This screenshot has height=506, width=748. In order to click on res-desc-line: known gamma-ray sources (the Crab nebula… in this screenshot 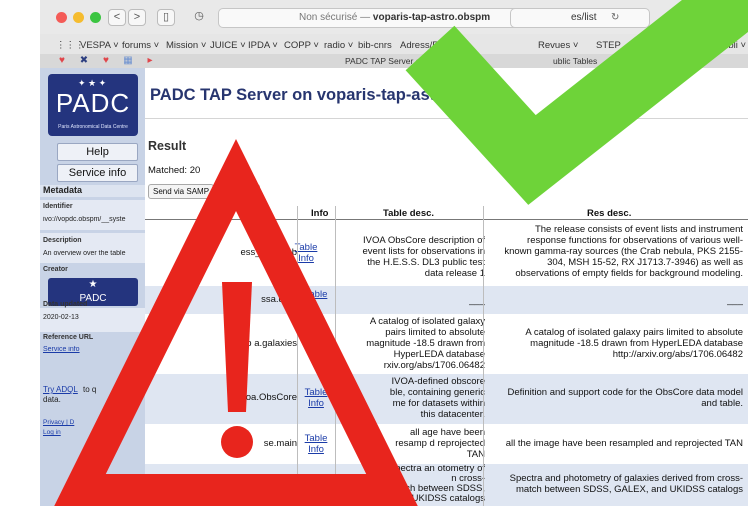, I will do `click(623, 252)`.